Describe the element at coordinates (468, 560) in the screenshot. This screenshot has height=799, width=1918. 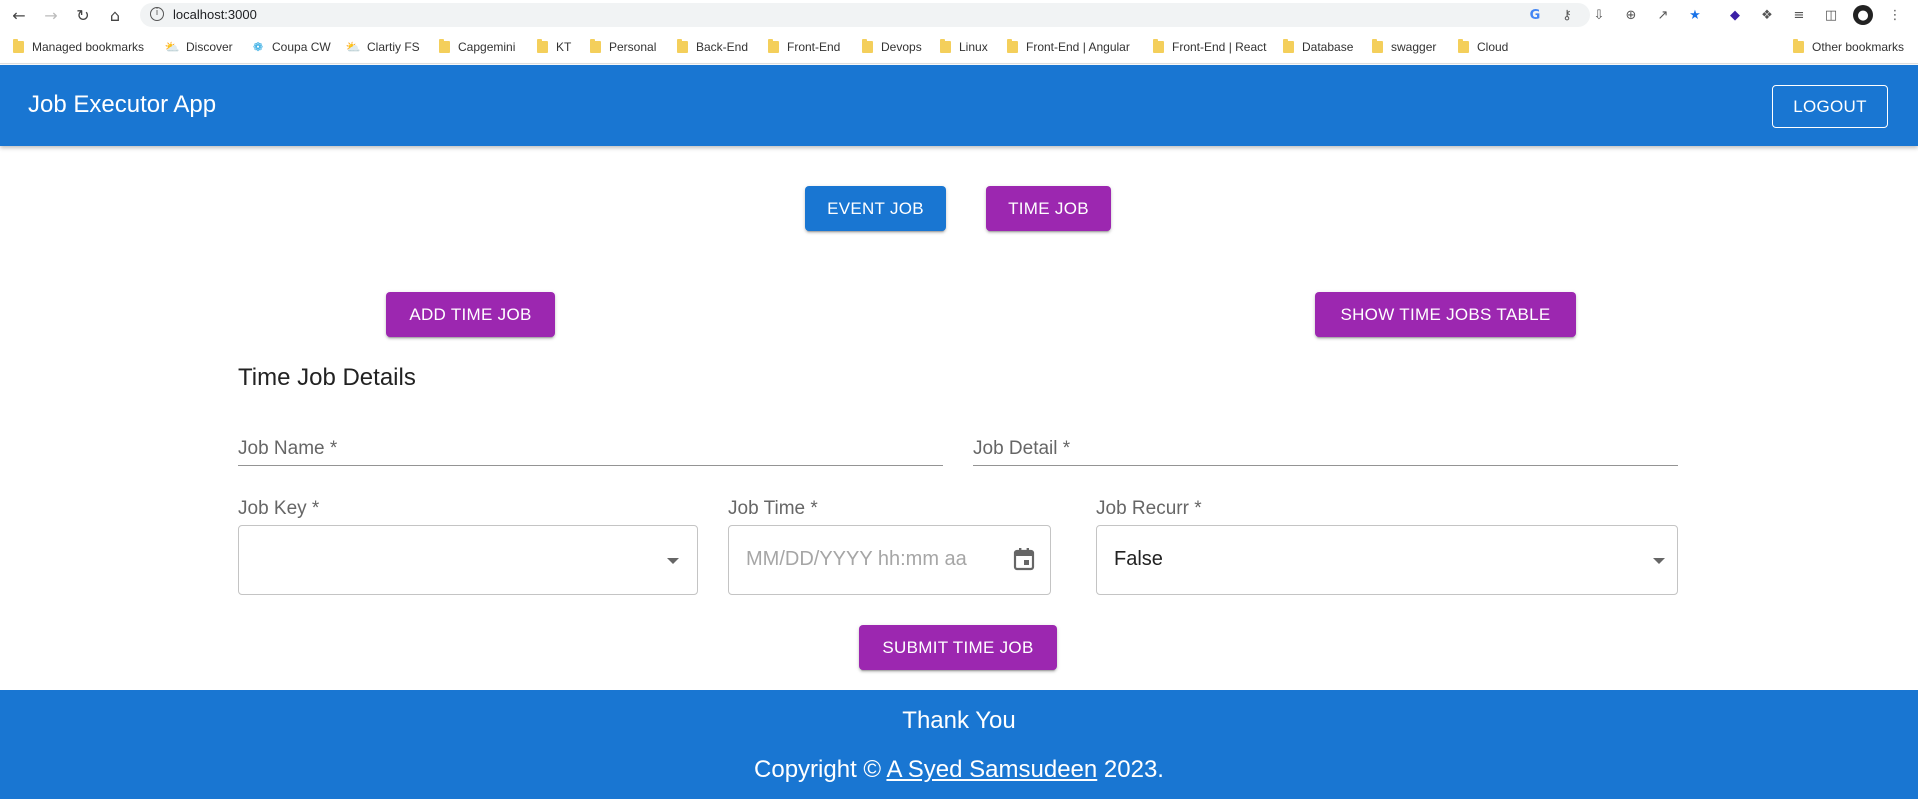
I see `job-key-select` at that location.